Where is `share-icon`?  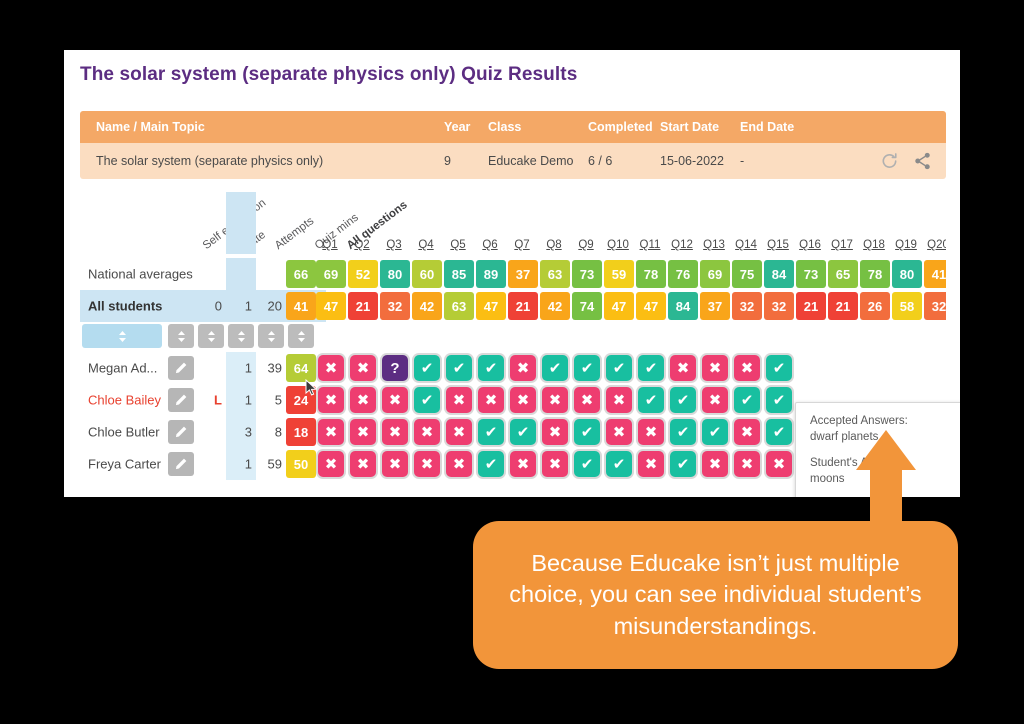
share-icon is located at coordinates (922, 161).